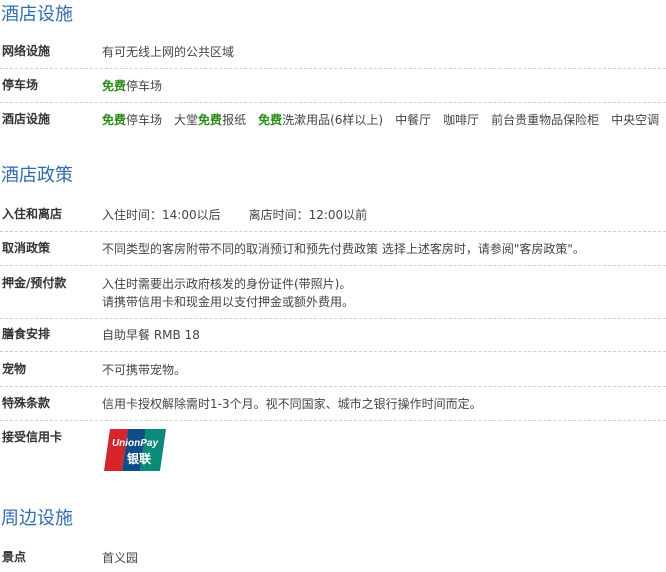  Describe the element at coordinates (333, 56) in the screenshot. I see `network-row: 网络设施 有可无线上网的公共区域` at that location.